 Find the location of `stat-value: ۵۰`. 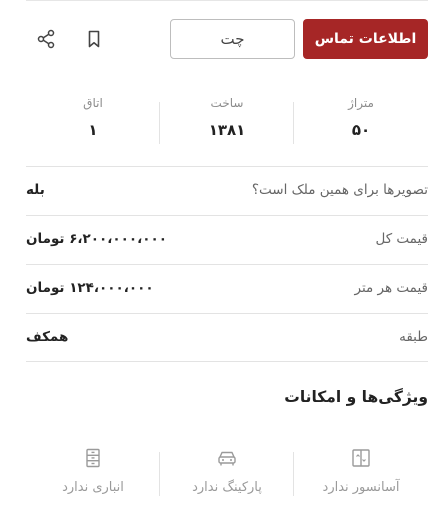

stat-value: ۵۰ is located at coordinates (361, 130).